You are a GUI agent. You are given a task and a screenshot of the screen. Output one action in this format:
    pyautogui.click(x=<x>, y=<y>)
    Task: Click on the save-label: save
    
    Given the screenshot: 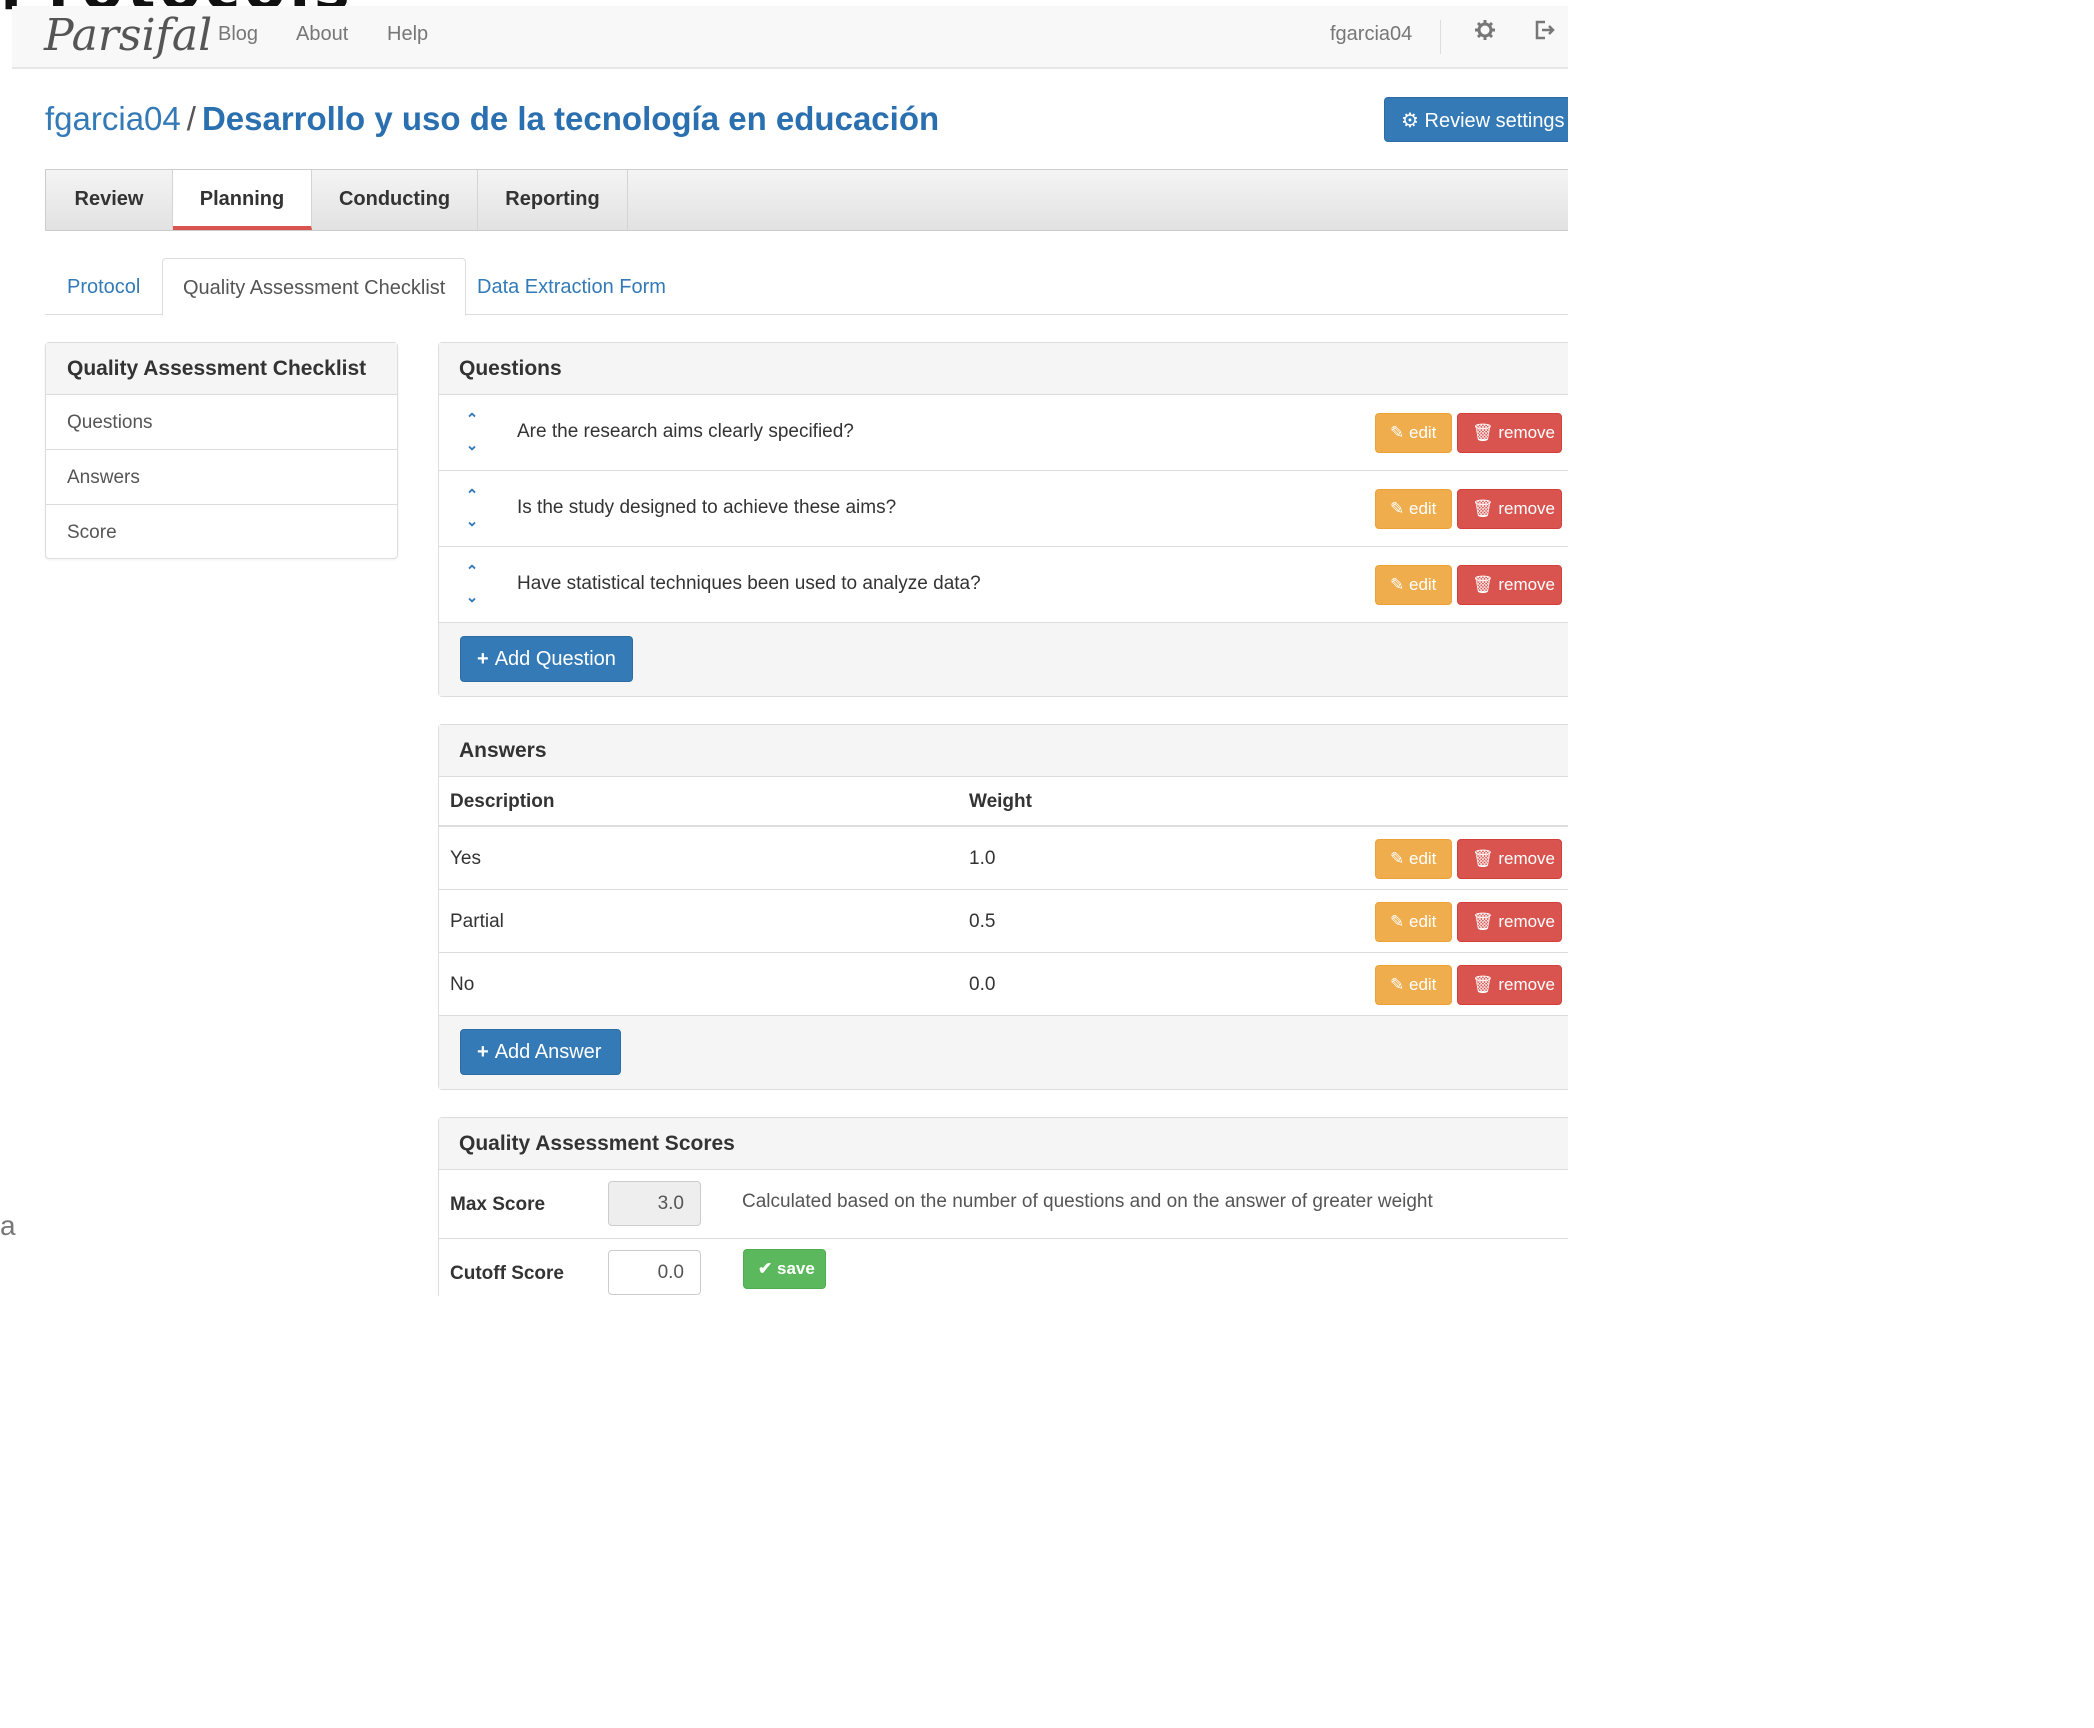 What is the action you would take?
    pyautogui.click(x=795, y=1268)
    